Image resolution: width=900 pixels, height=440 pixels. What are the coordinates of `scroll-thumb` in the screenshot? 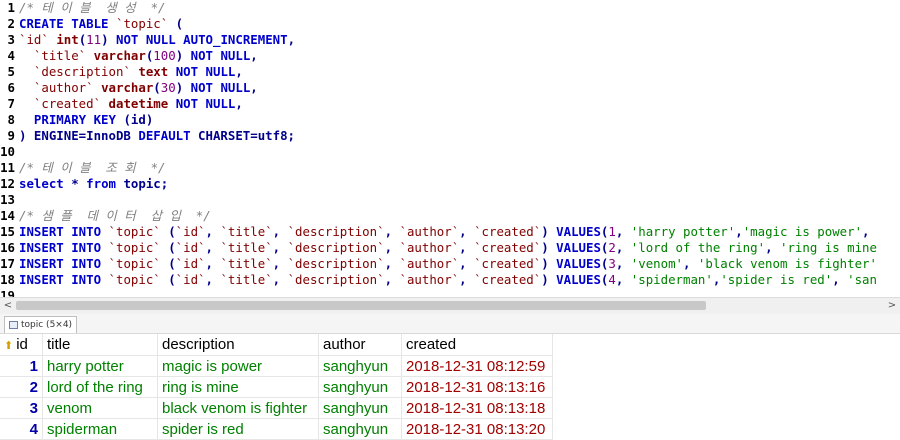 It's located at (361, 305).